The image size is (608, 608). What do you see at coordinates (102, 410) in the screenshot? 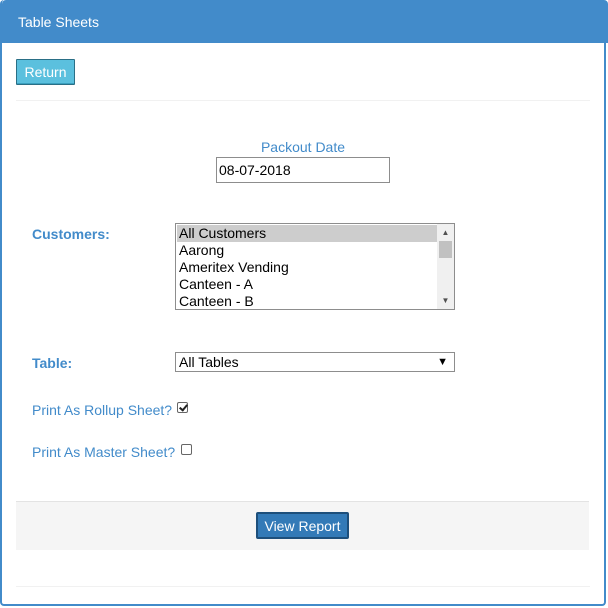
I see `rollup-sheet-label: Print As Rollup Sheet?` at bounding box center [102, 410].